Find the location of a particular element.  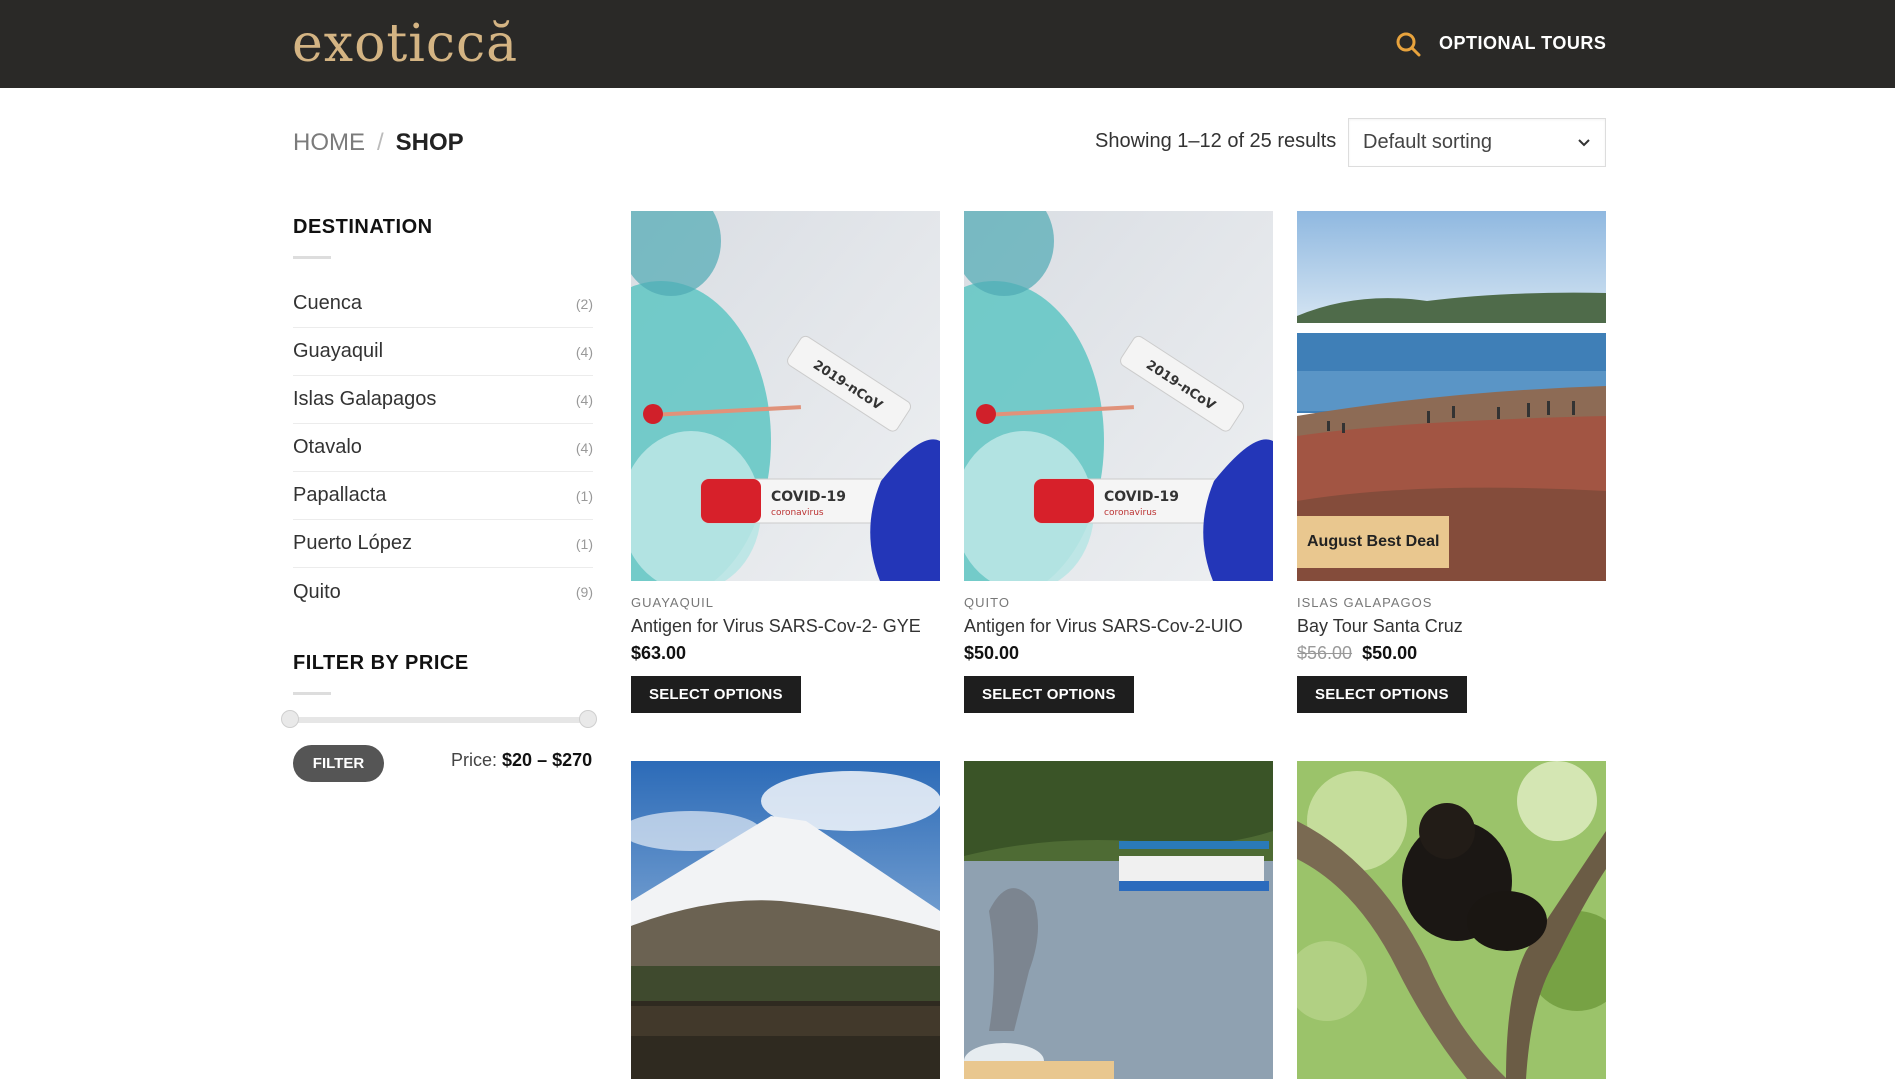

price-slider-track is located at coordinates (440, 720).